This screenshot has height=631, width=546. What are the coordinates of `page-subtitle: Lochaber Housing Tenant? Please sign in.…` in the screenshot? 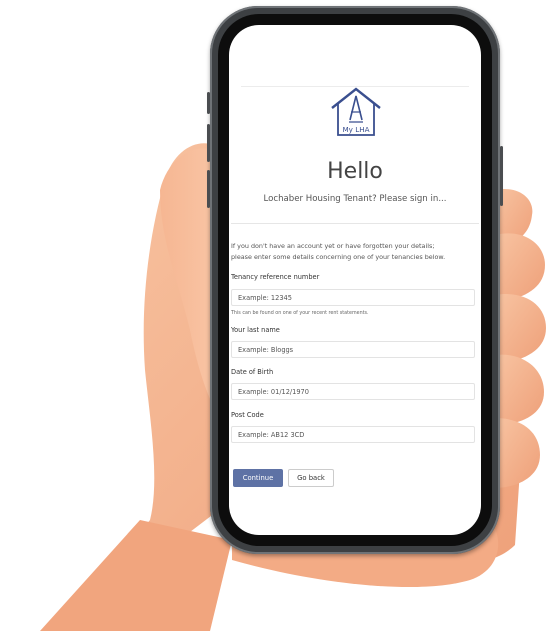 It's located at (355, 199).